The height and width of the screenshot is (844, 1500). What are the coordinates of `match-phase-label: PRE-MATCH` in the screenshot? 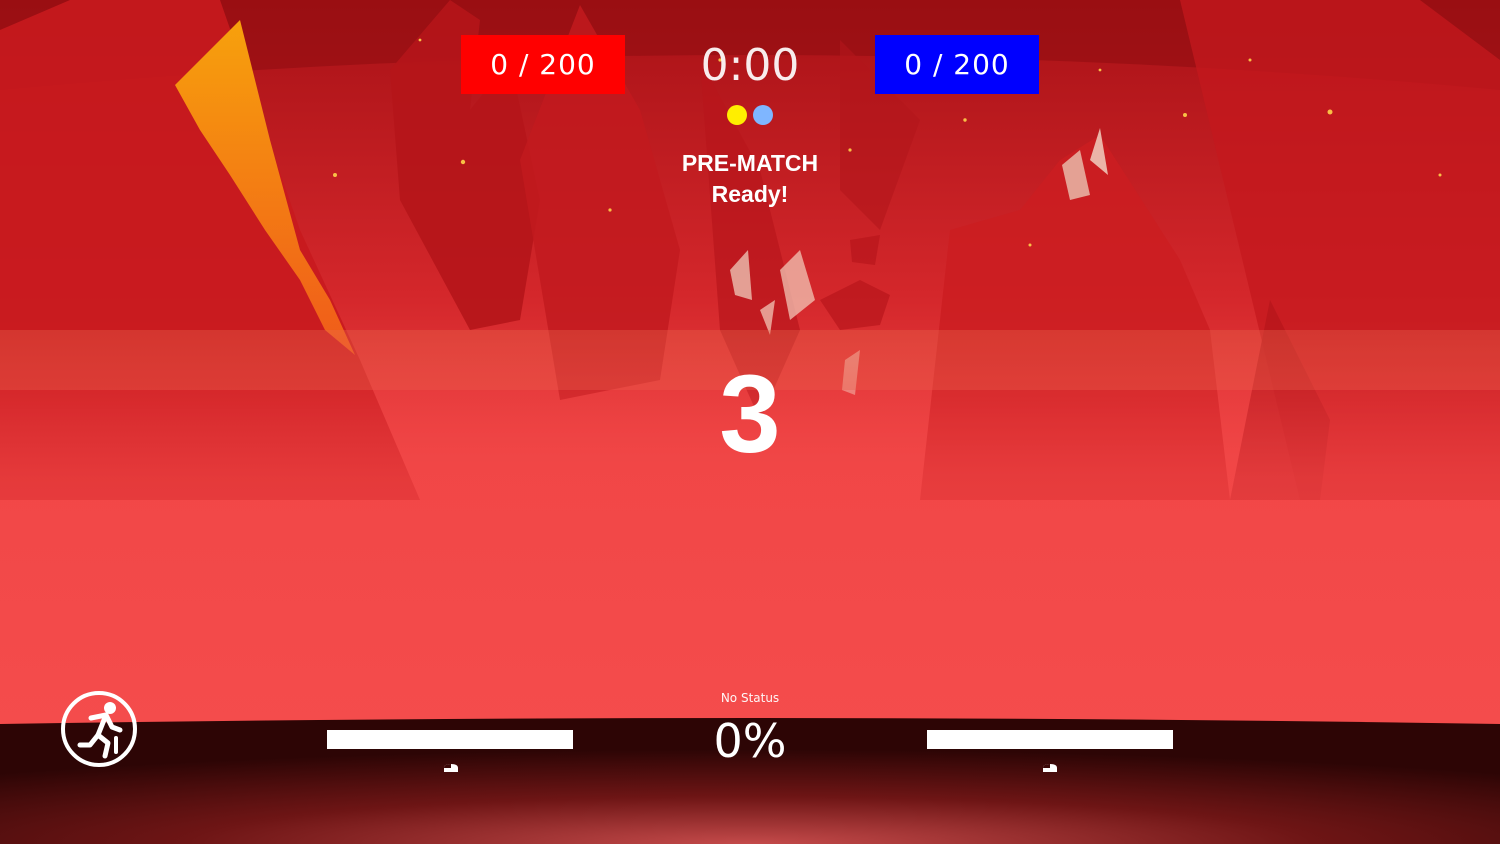 It's located at (750, 163).